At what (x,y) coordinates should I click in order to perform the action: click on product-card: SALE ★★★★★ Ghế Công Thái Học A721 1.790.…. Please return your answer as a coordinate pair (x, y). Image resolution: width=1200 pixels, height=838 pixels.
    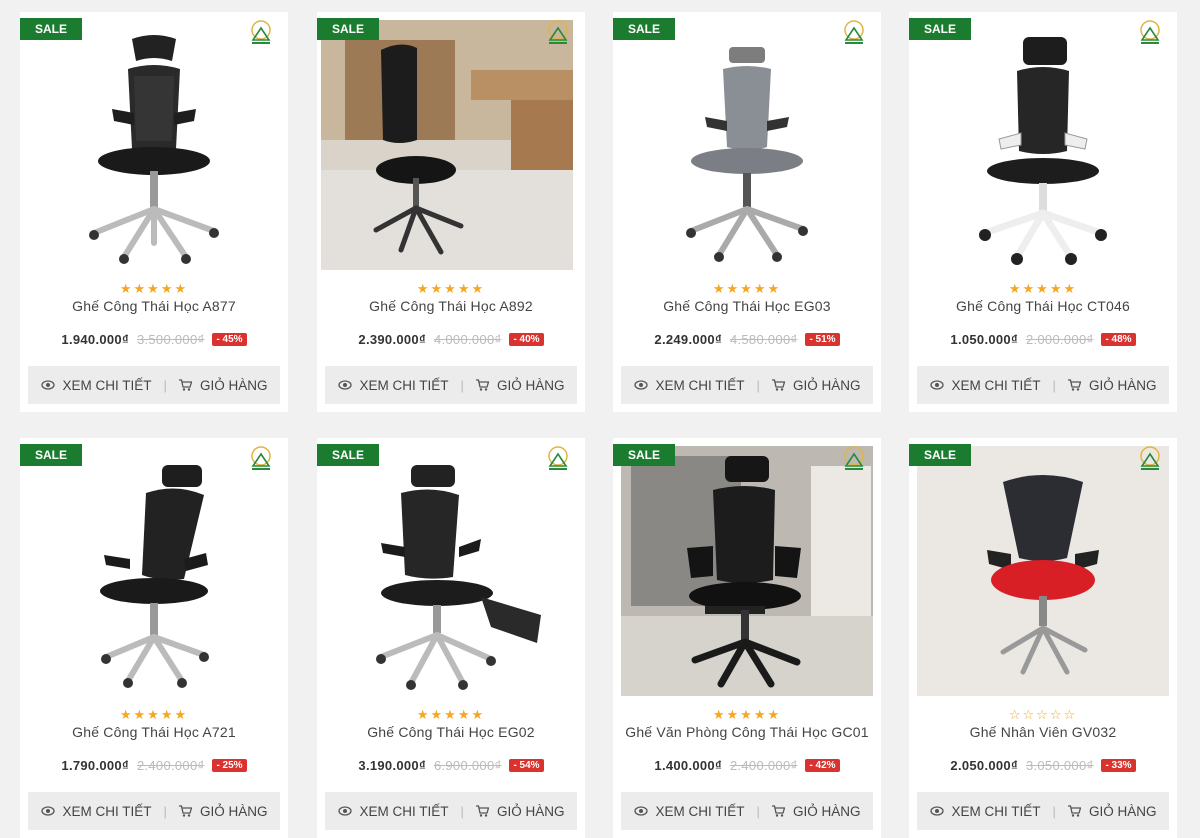
    Looking at the image, I should click on (154, 638).